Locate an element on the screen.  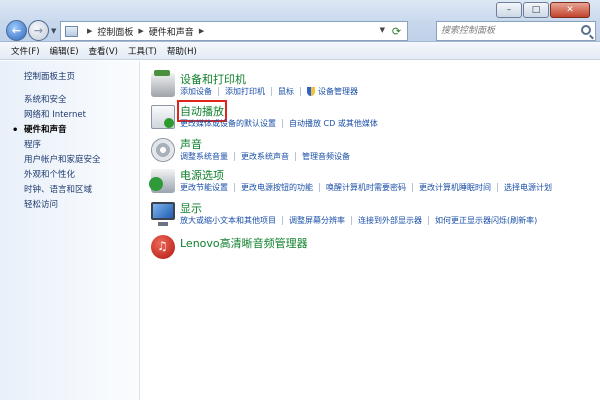
change-power-saving-link: 更改节能设置 is located at coordinates (204, 187).